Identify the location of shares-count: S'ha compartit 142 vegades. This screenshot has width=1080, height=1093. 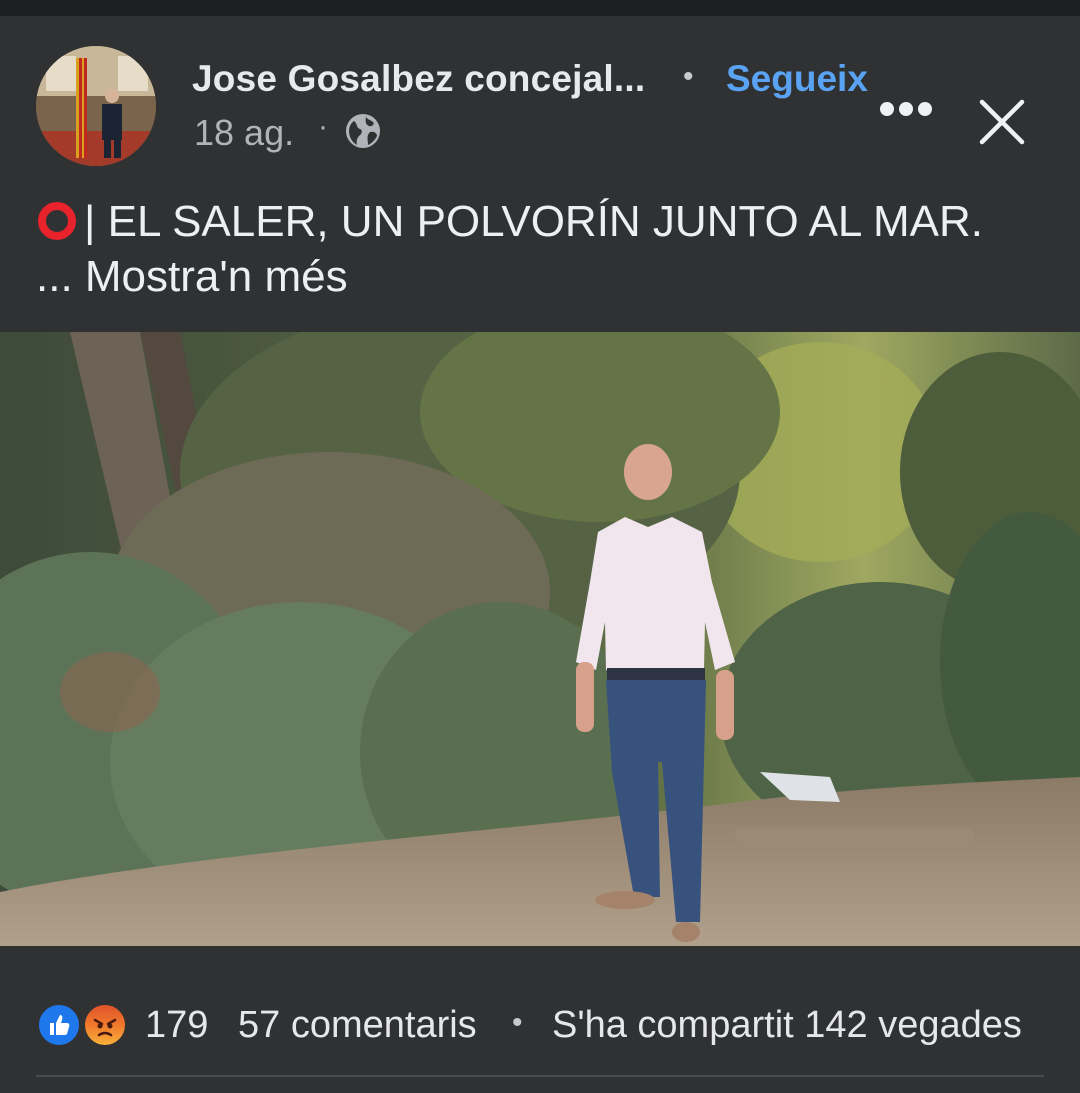
(787, 1025).